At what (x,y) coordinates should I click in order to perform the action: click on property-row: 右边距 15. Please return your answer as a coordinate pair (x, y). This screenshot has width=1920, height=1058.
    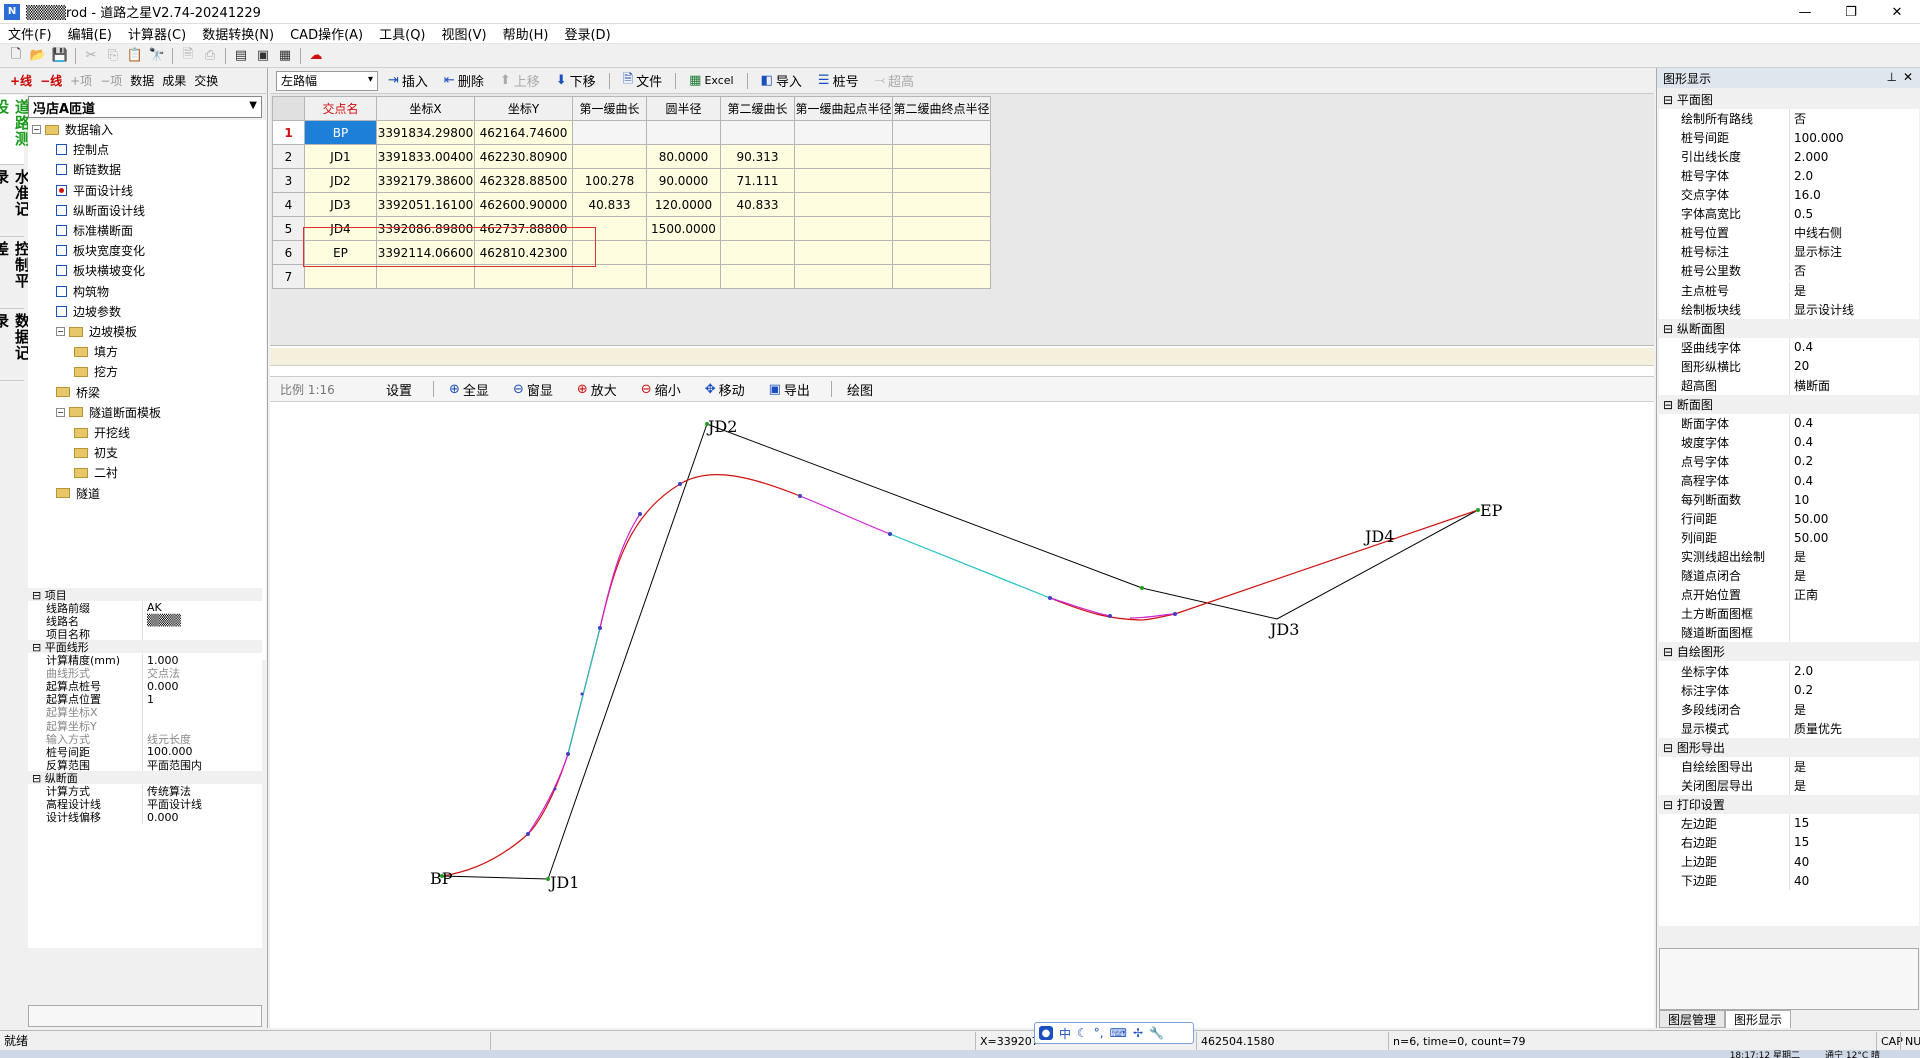
    Looking at the image, I should click on (1789, 842).